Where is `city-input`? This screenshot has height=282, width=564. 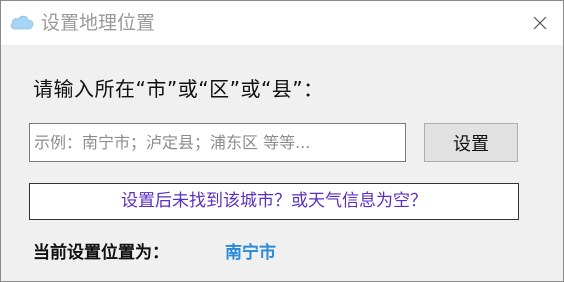
city-input is located at coordinates (217, 142).